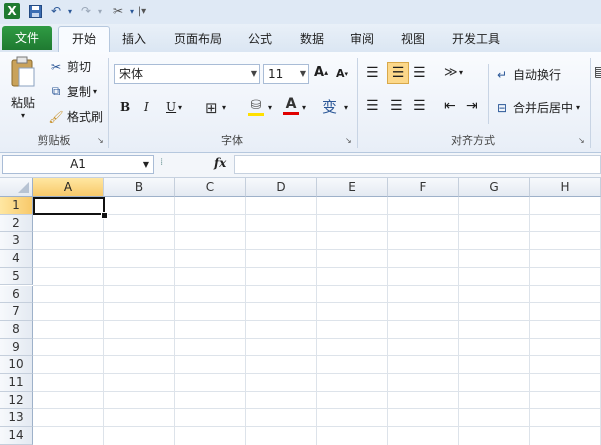 Image resolution: width=601 pixels, height=445 pixels. Describe the element at coordinates (321, 72) in the screenshot. I see `grow-font-icon: A ▴` at that location.